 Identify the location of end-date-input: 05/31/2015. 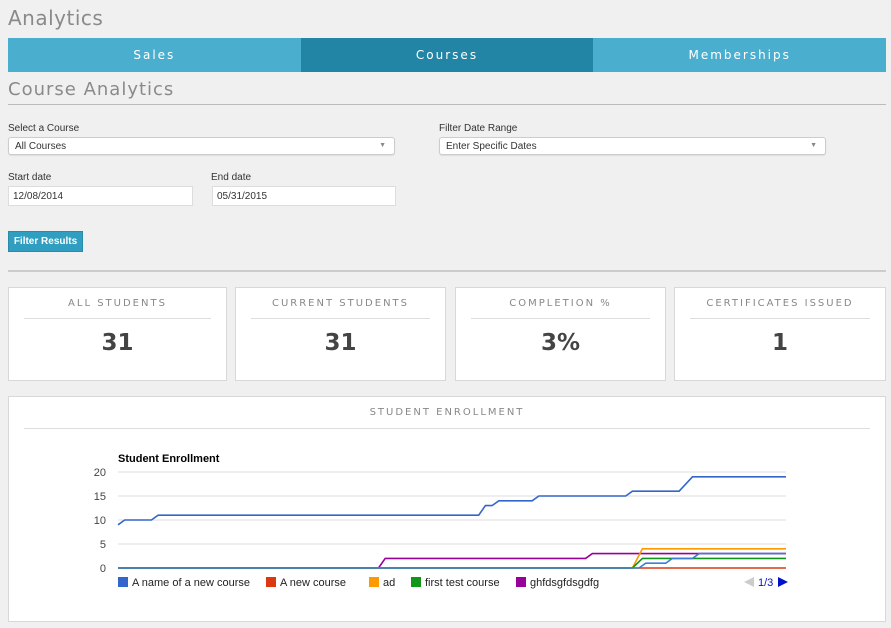
(304, 196).